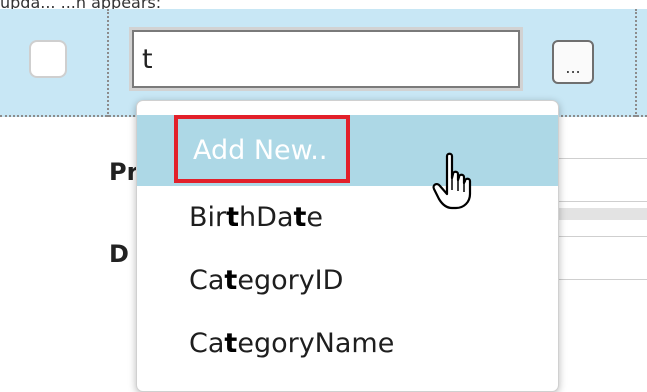 Image resolution: width=647 pixels, height=392 pixels. Describe the element at coordinates (266, 217) in the screenshot. I see `text-part: hDa` at that location.